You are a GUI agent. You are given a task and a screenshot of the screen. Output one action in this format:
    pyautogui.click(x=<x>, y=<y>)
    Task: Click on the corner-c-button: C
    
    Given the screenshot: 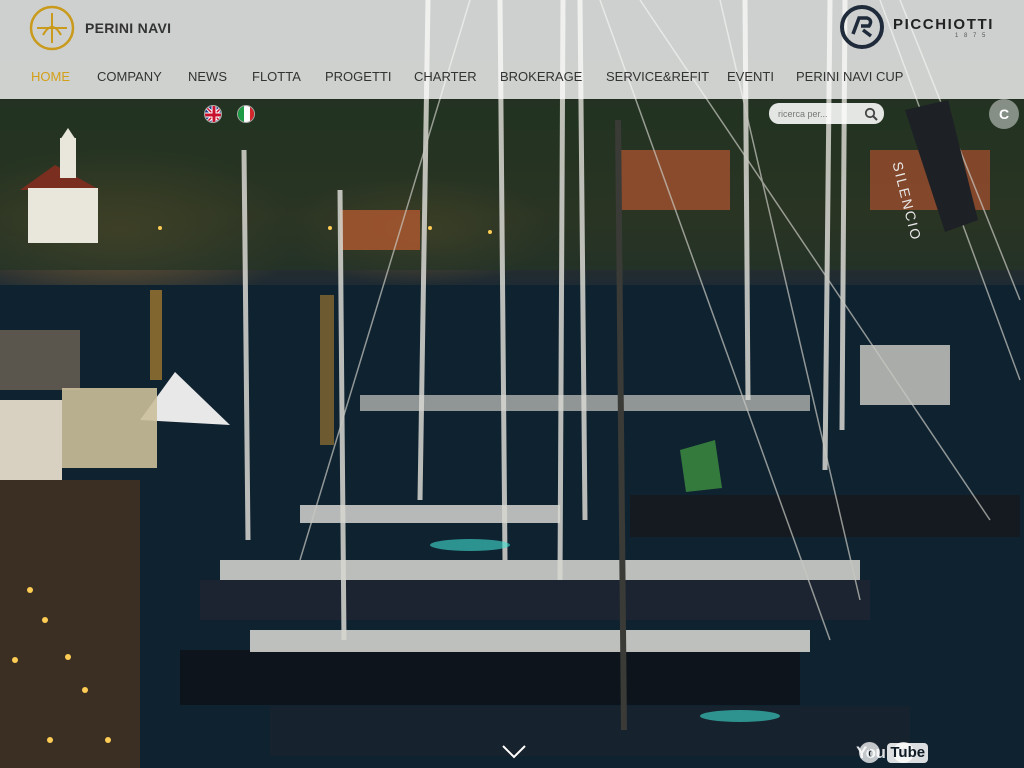 What is the action you would take?
    pyautogui.click(x=1004, y=114)
    